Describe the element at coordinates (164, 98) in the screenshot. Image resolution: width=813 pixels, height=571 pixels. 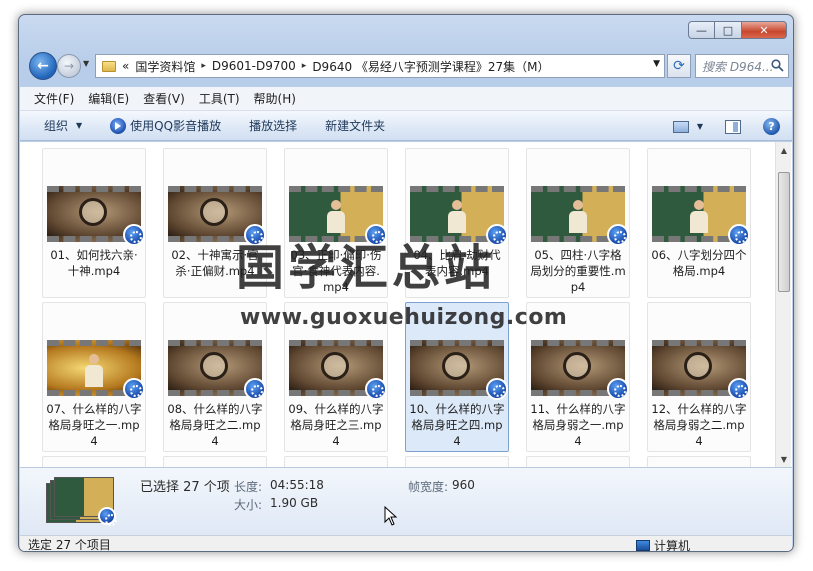
I see `menu-view: 查看(V)` at that location.